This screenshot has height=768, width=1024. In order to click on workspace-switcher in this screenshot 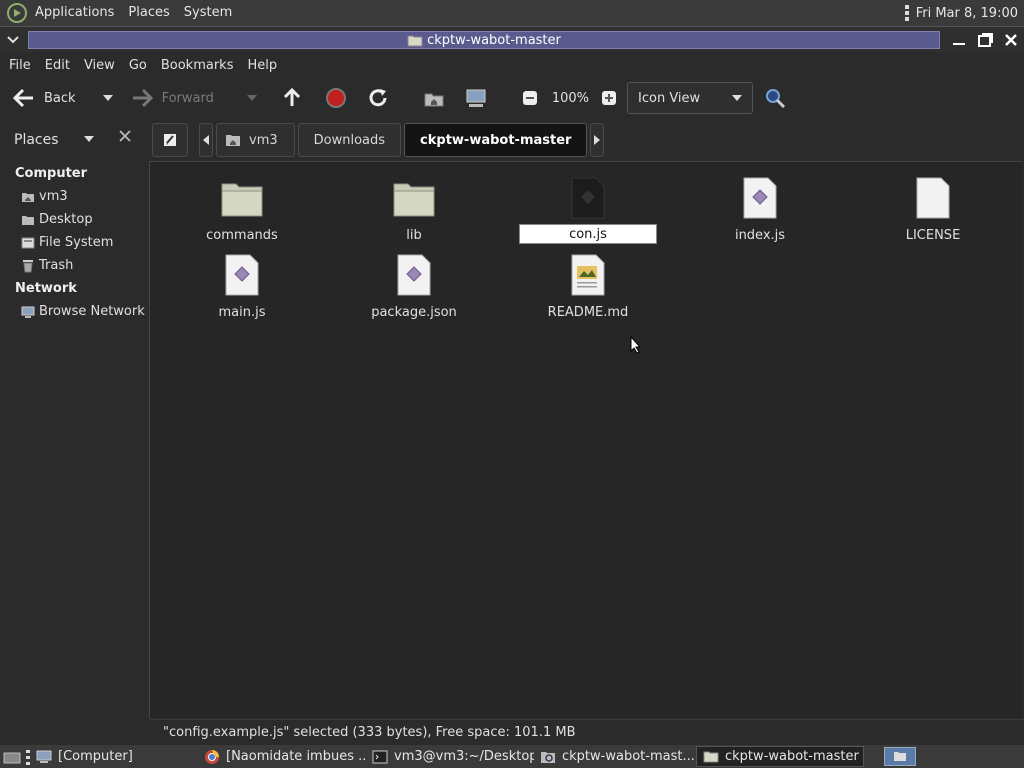, I will do `click(900, 756)`.